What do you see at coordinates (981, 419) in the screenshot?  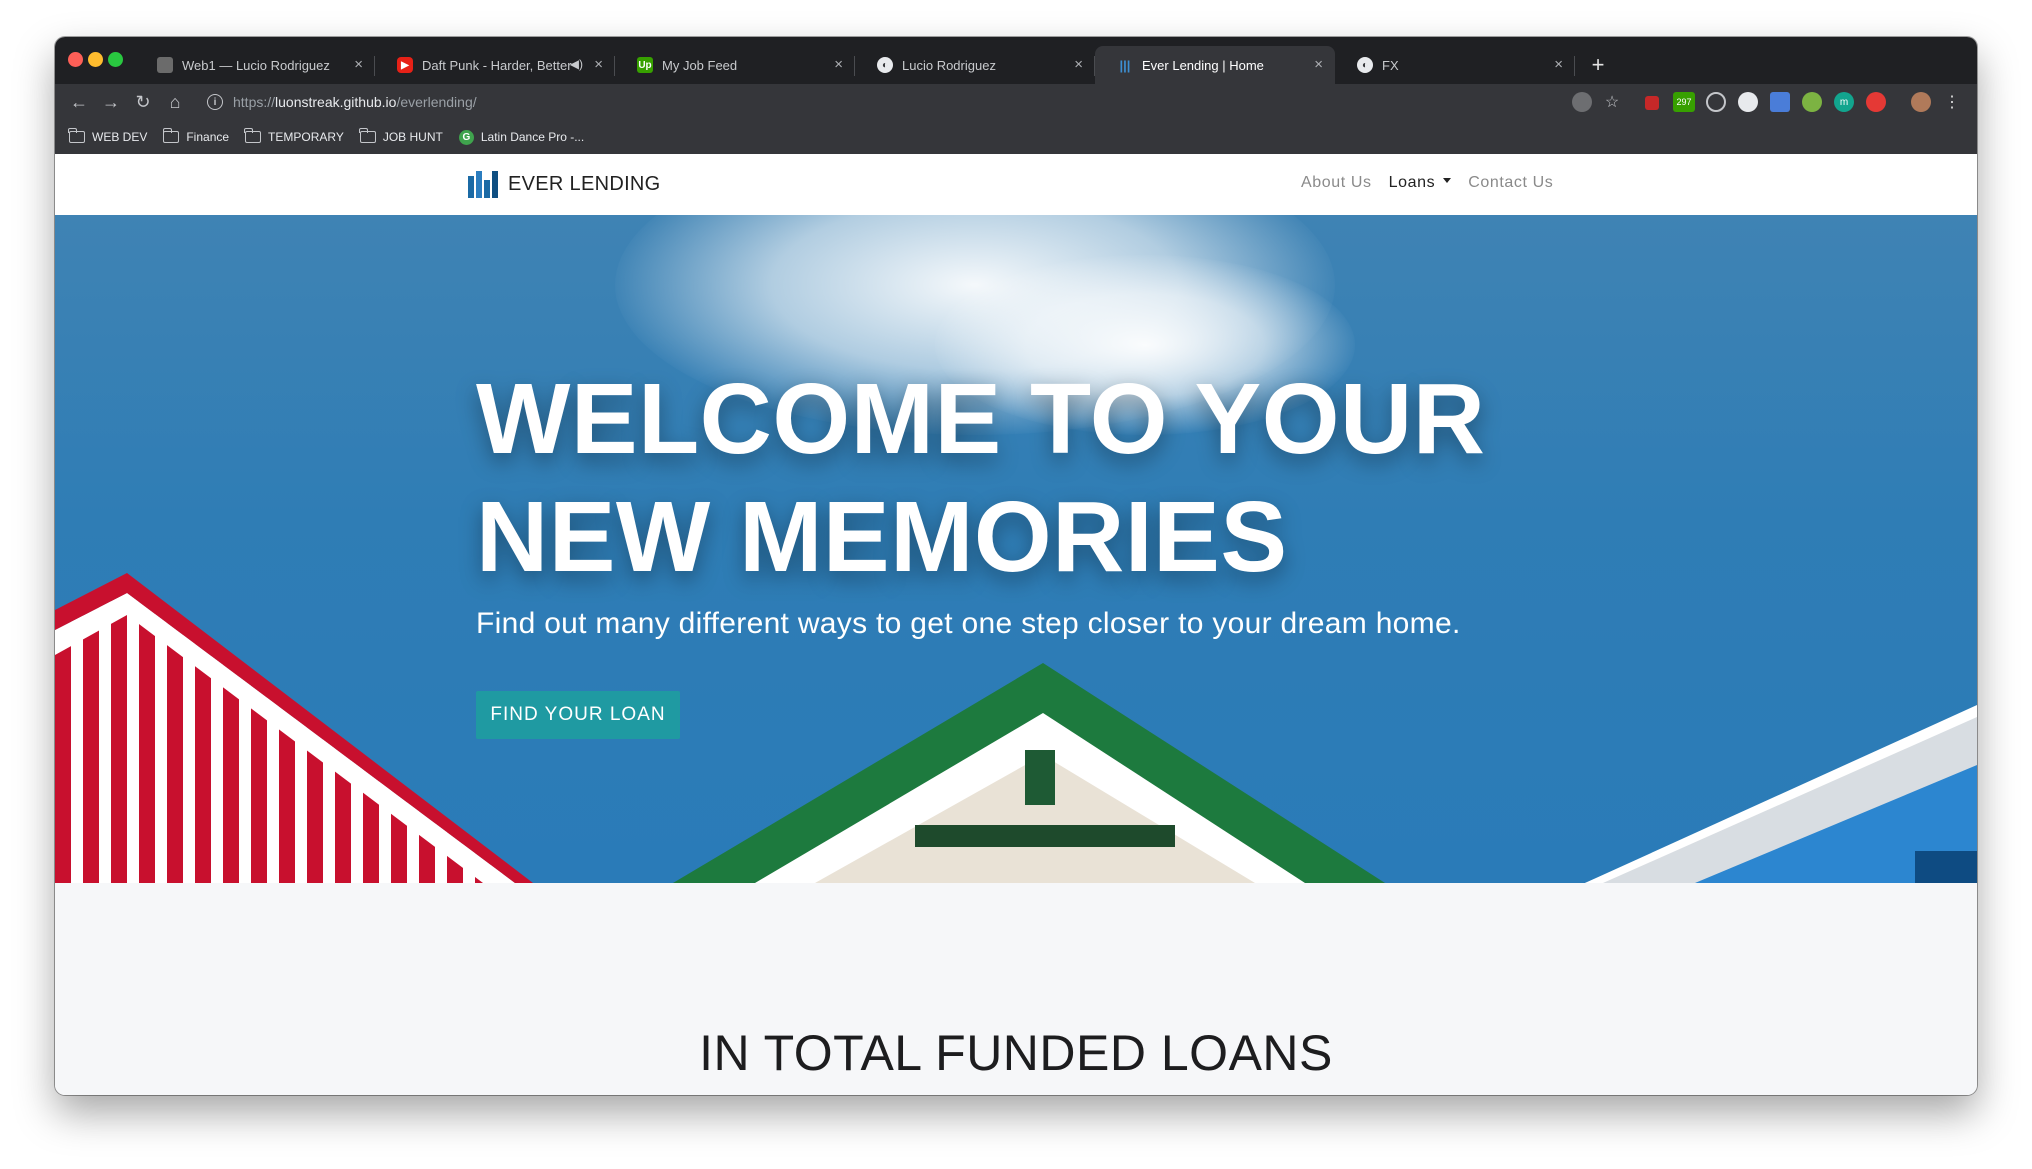 I see `hero-title-line: WELCOME TO YOUR` at bounding box center [981, 419].